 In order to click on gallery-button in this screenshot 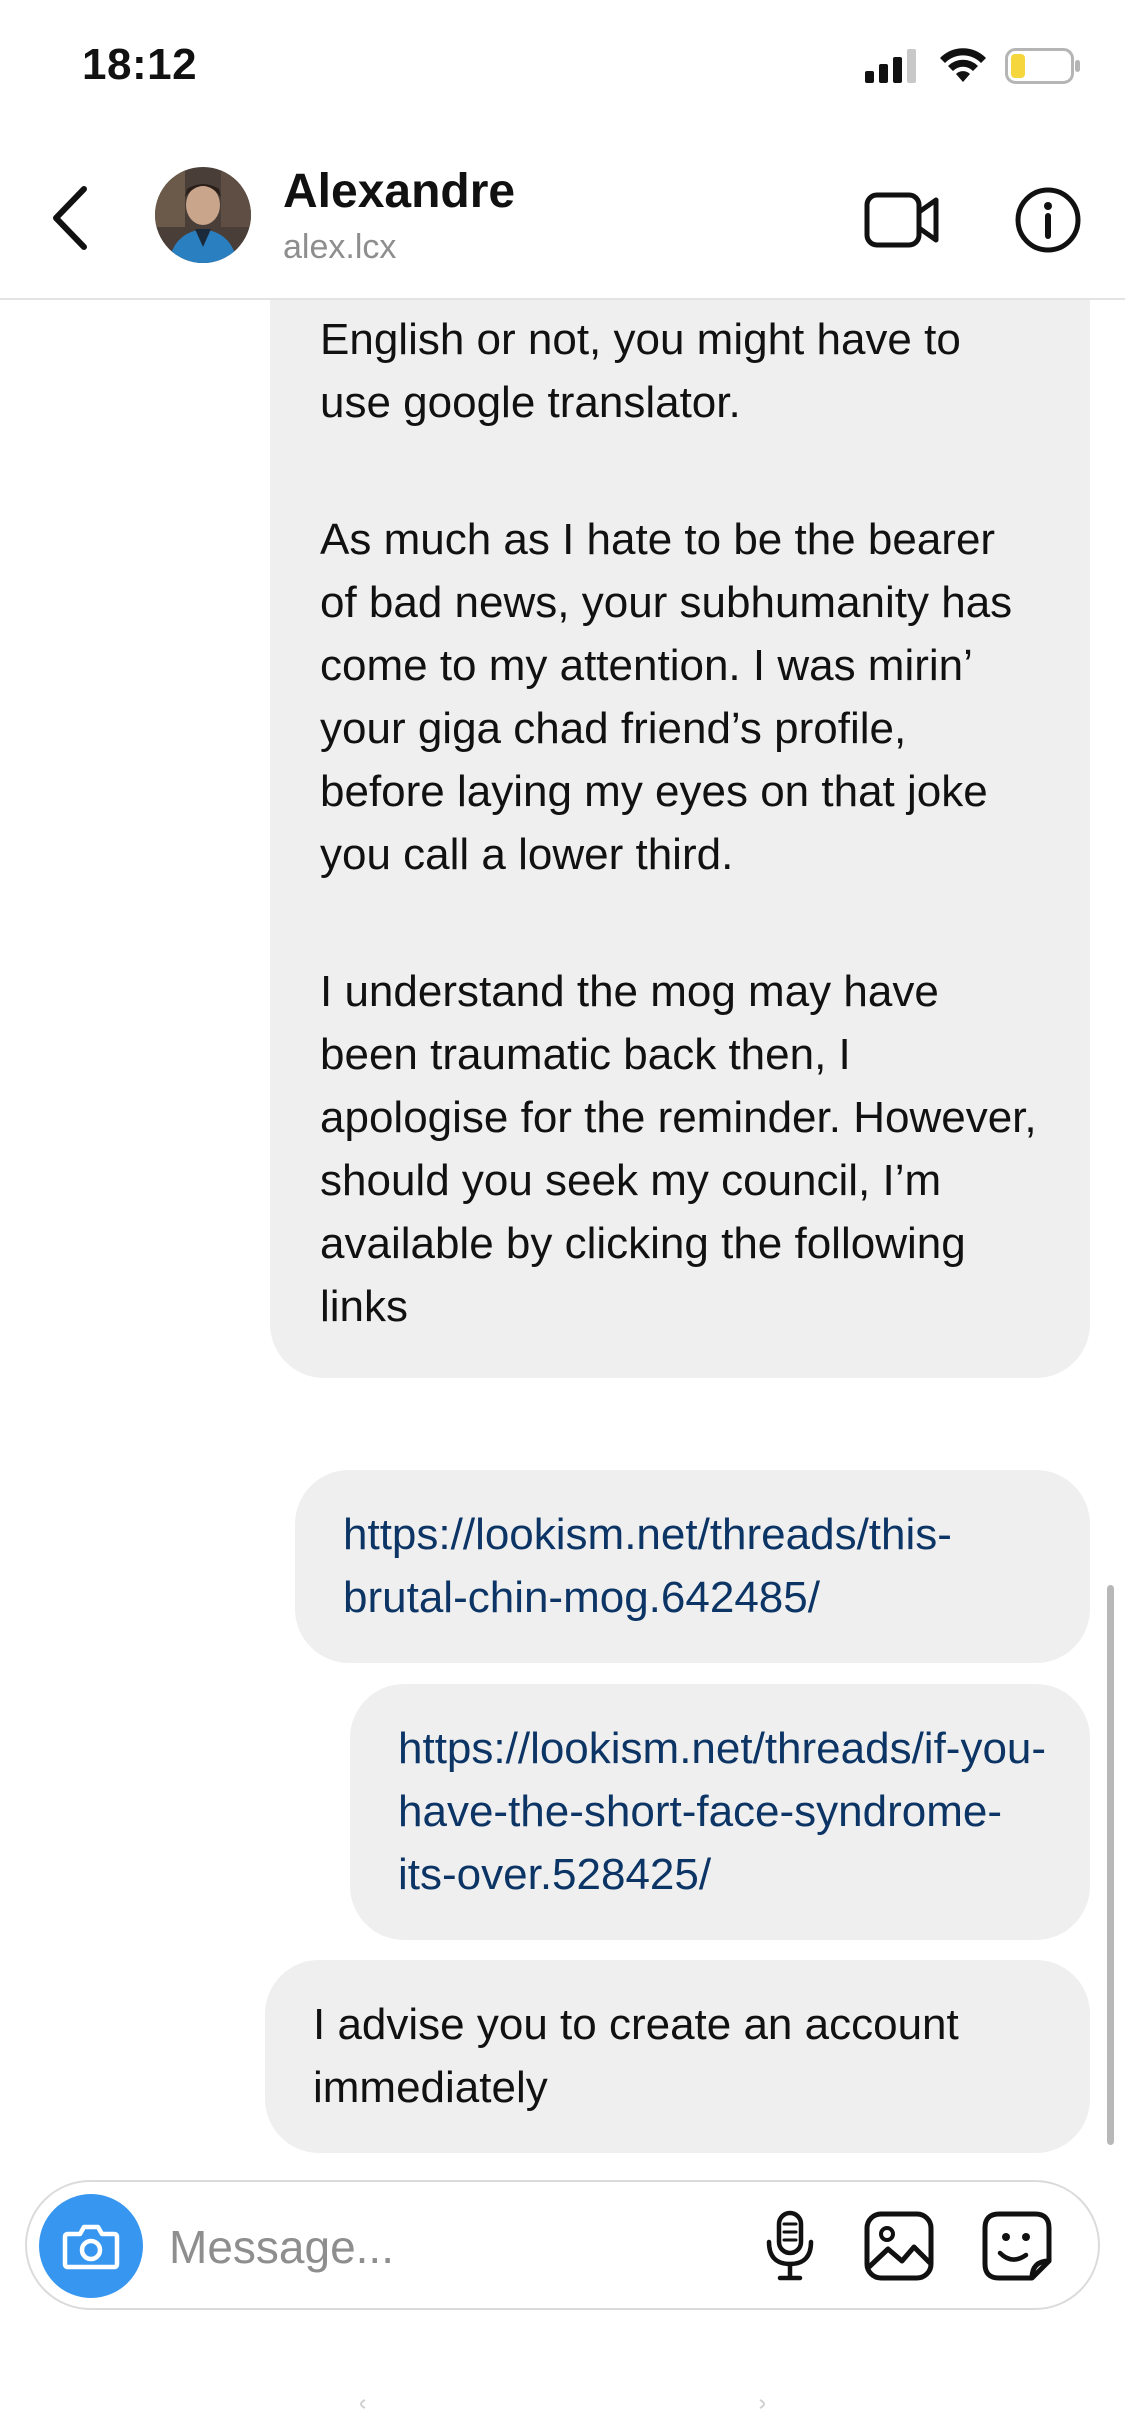, I will do `click(899, 2246)`.